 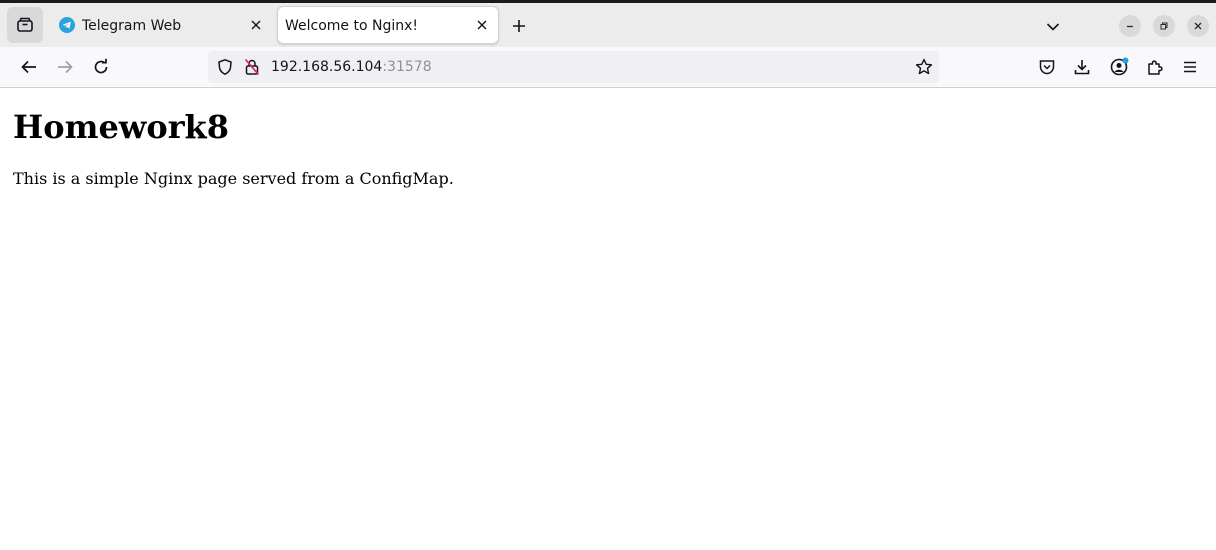 I want to click on close-icon, so click(x=1198, y=26).